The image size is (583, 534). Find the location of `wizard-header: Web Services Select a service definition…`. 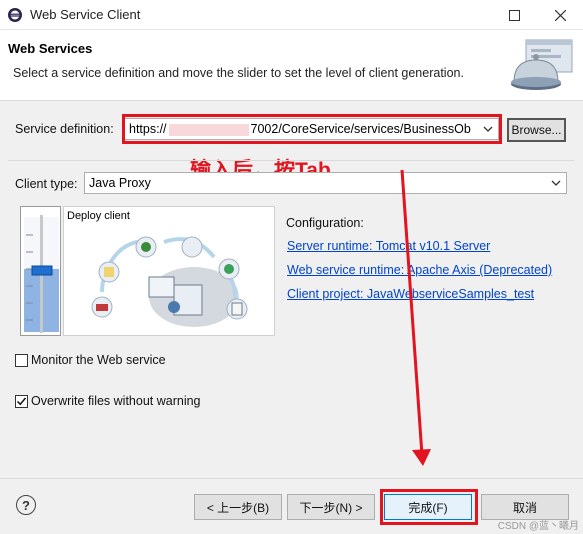

wizard-header: Web Services Select a service definition… is located at coordinates (291, 65).